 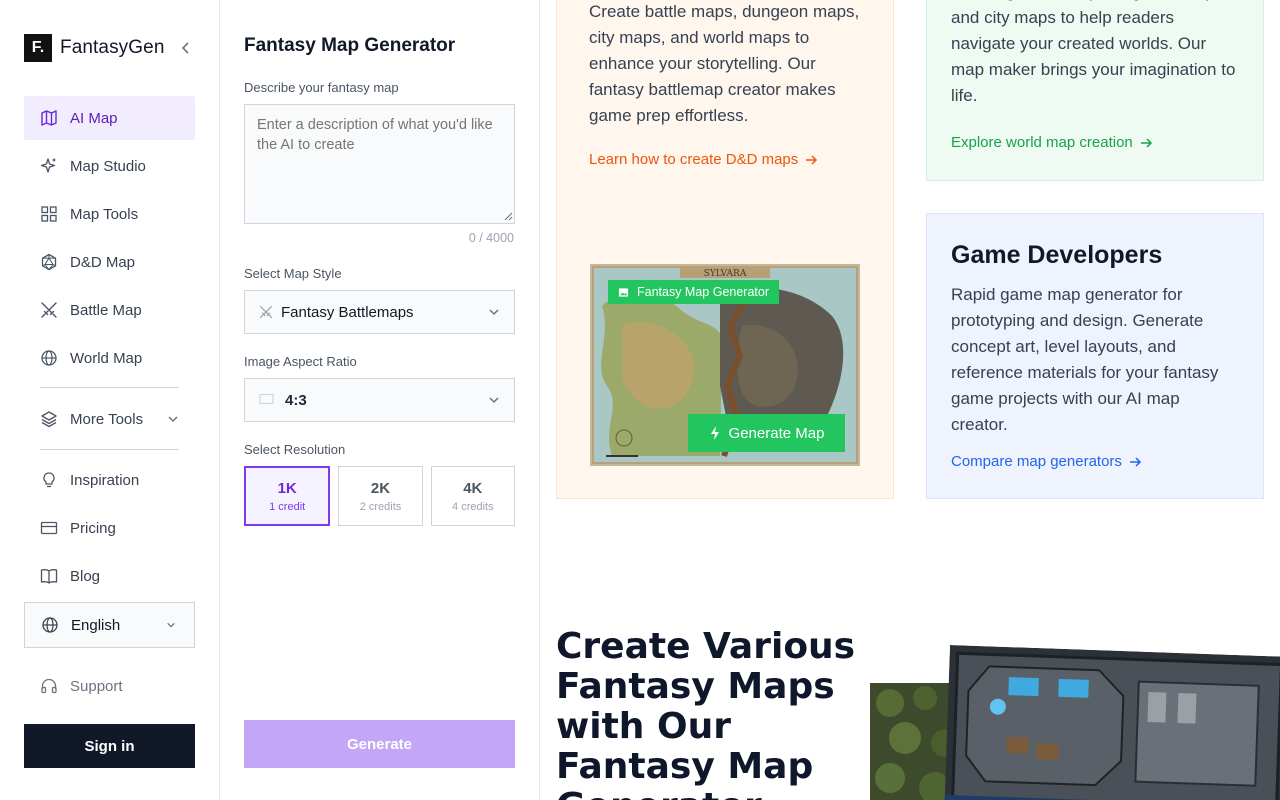 I want to click on svg-text: SYLVARA, so click(x=725, y=274).